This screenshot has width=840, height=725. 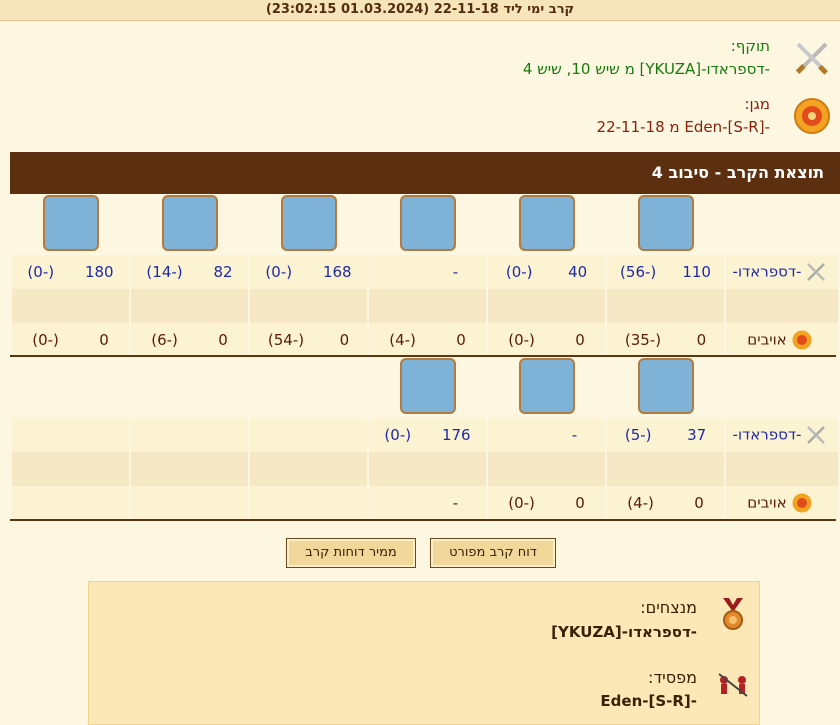 What do you see at coordinates (648, 701) in the screenshot?
I see `loser-name: -Eden-[S-R]` at bounding box center [648, 701].